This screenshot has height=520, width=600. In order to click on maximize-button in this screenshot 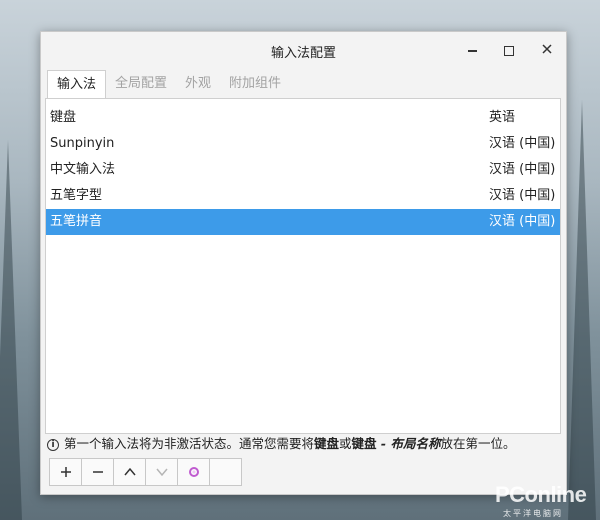, I will do `click(509, 51)`.